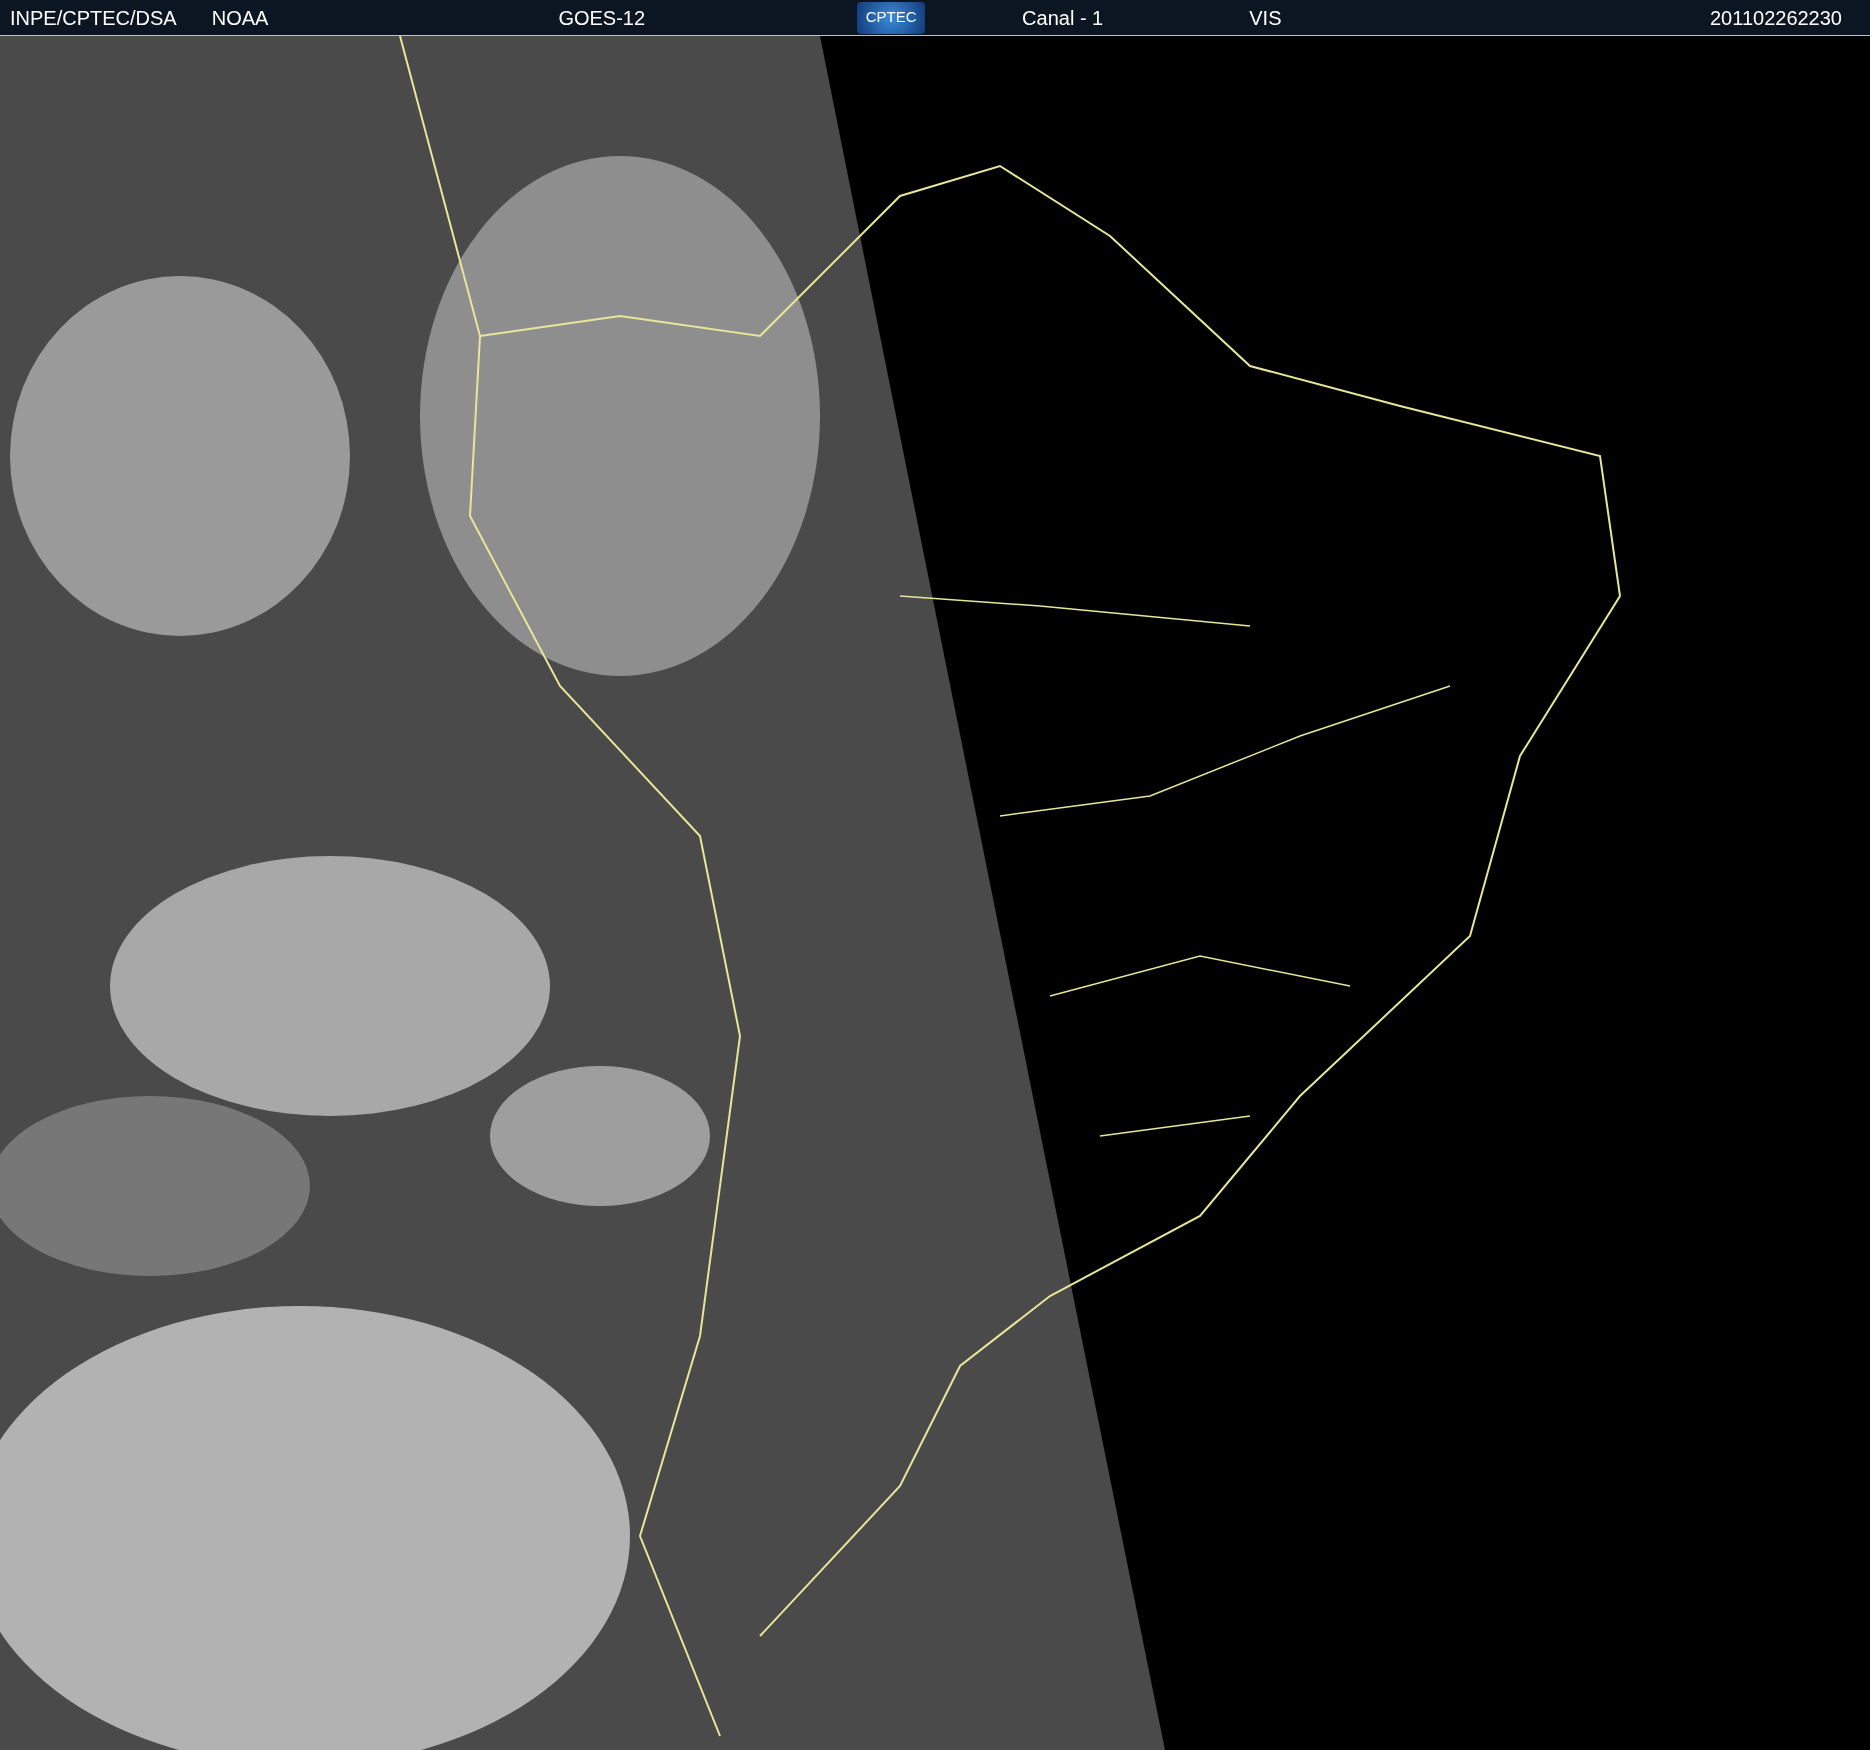 The height and width of the screenshot is (1750, 1870). I want to click on timestamp-label: 201102262230, so click(1776, 18).